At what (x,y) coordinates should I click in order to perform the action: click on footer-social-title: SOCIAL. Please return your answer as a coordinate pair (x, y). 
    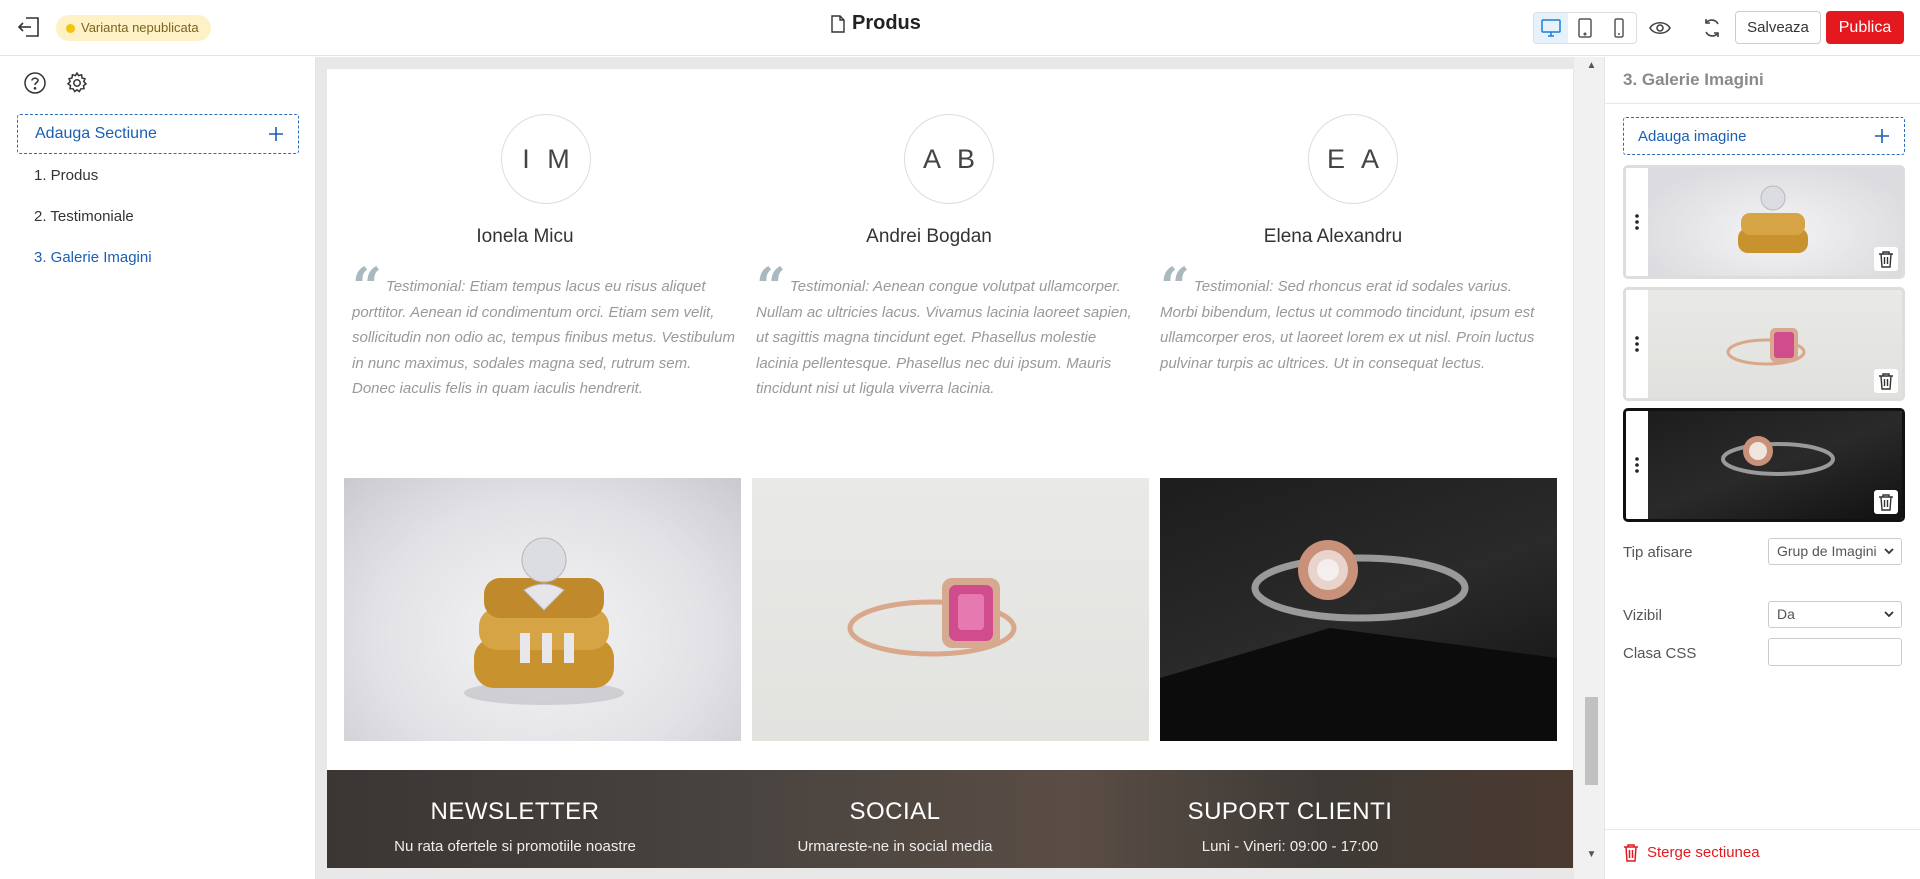
    Looking at the image, I should click on (895, 811).